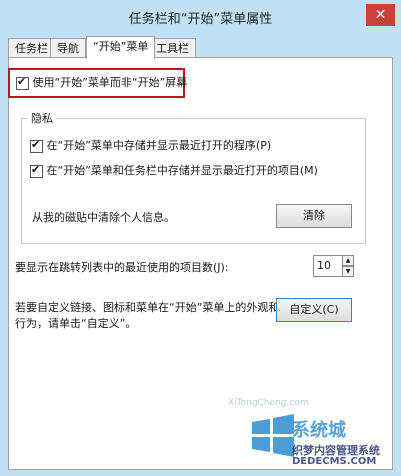  Describe the element at coordinates (319, 430) in the screenshot. I see `watermark-logo-text: 系统城` at that location.